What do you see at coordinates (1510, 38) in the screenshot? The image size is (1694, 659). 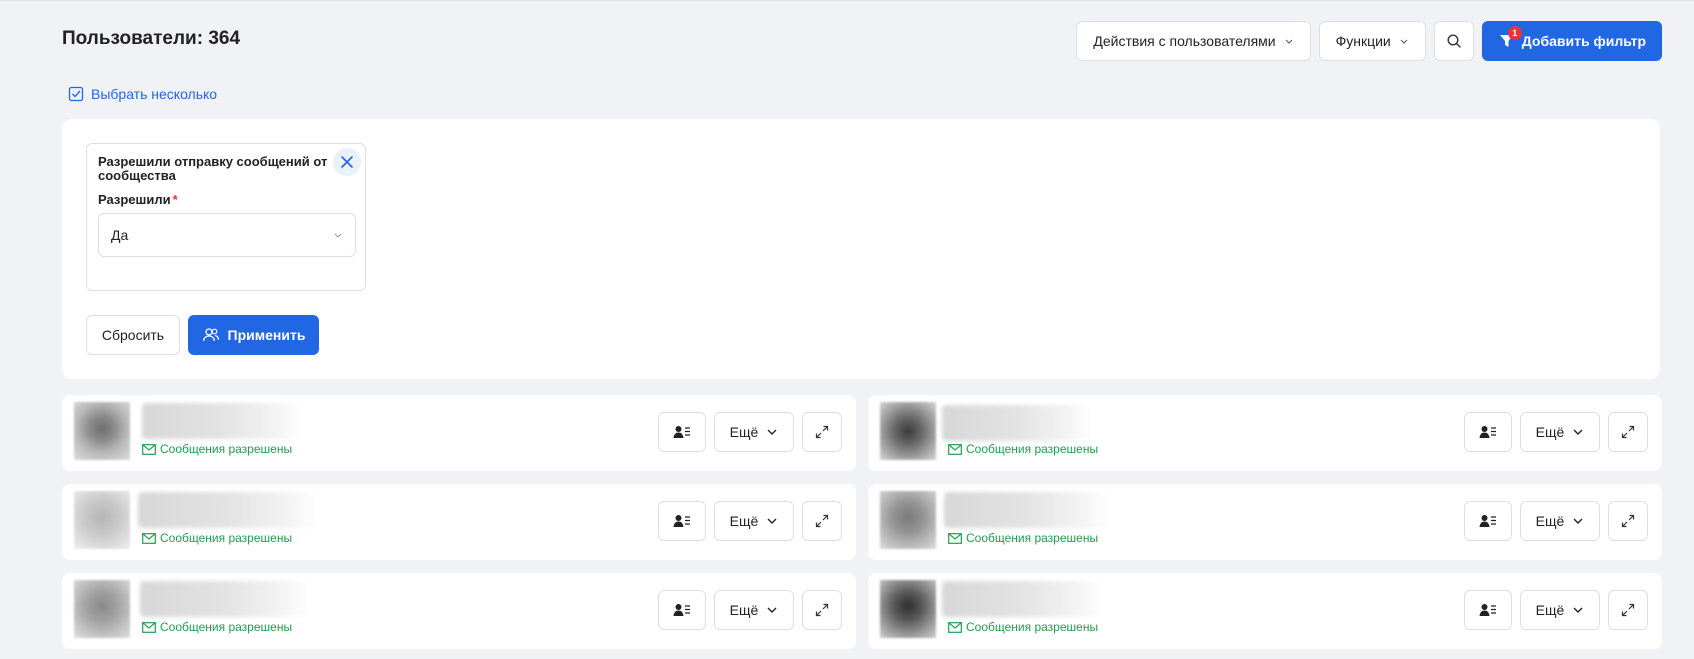 I see `filter-icon: 1` at bounding box center [1510, 38].